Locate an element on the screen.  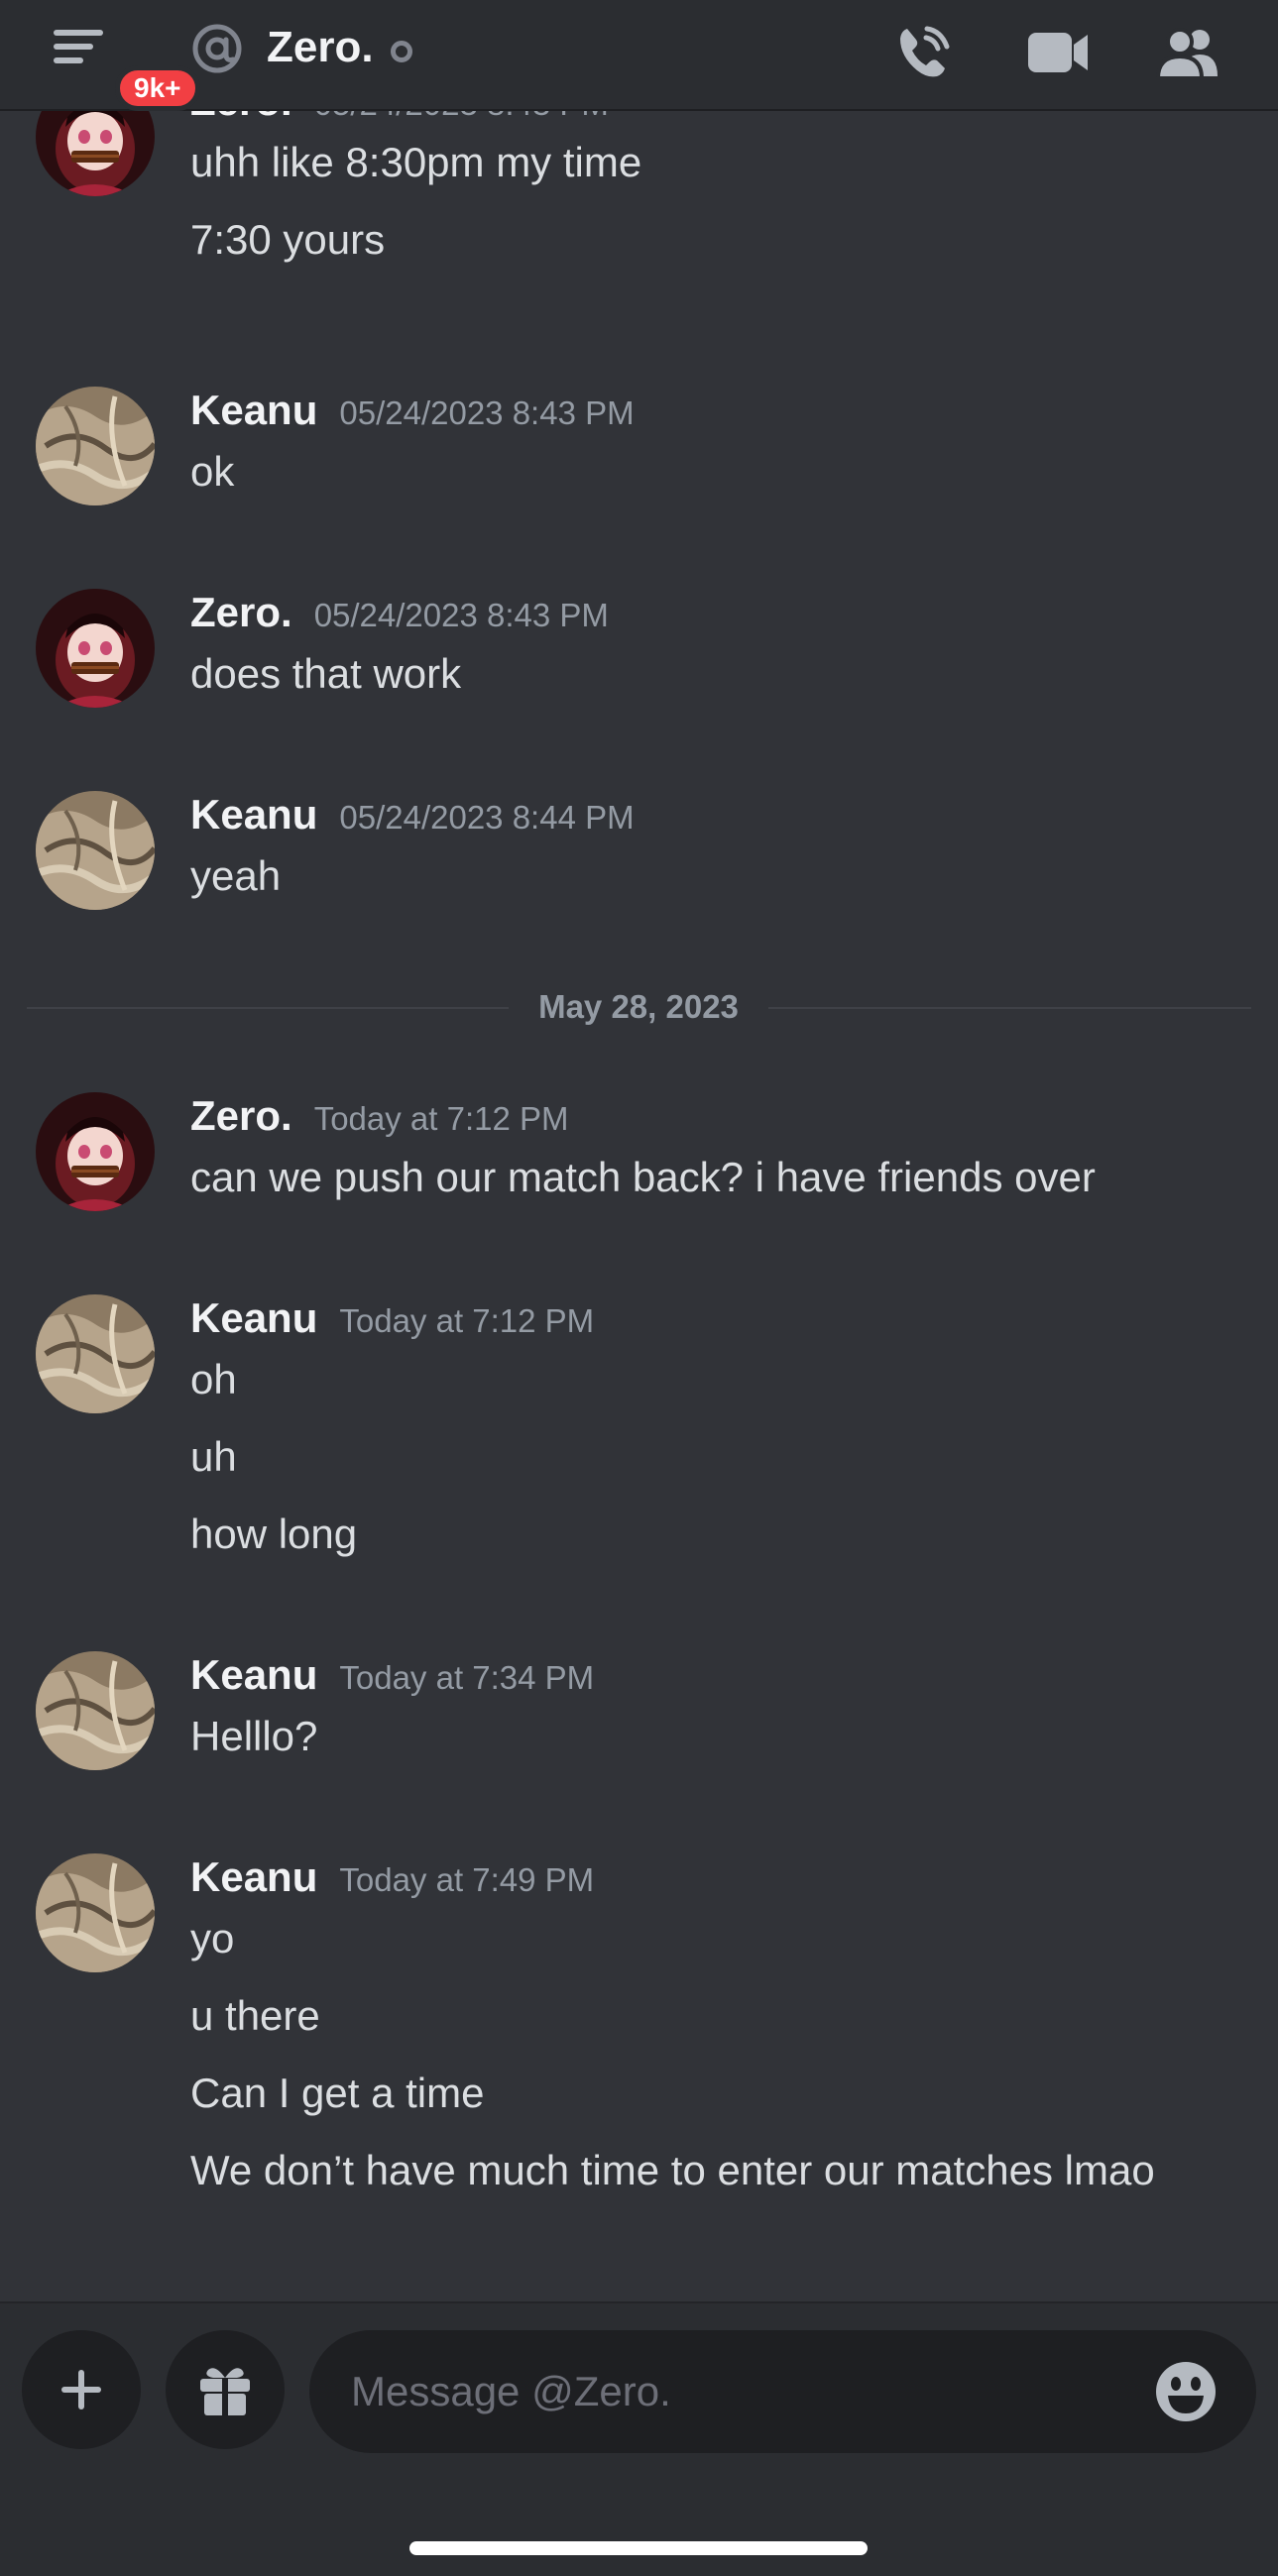
video-camera-icon is located at coordinates (1058, 52).